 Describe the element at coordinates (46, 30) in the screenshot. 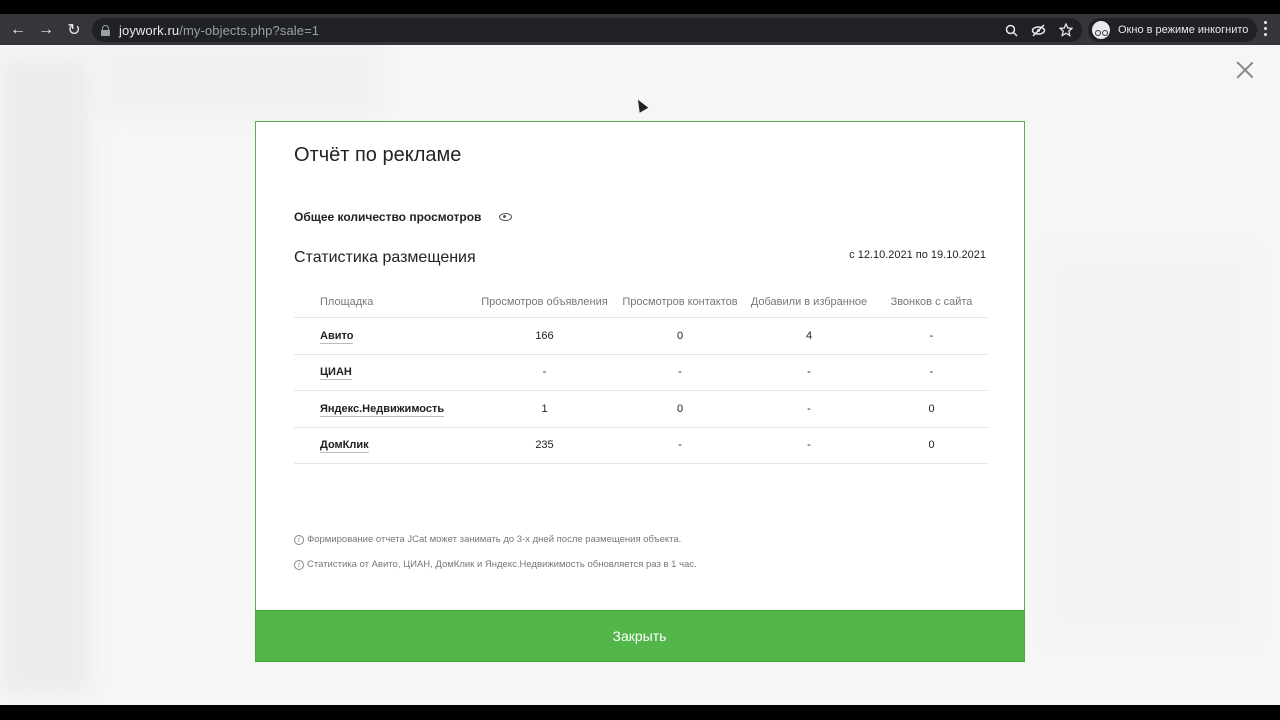

I see `forward-arrow-icon: →` at that location.